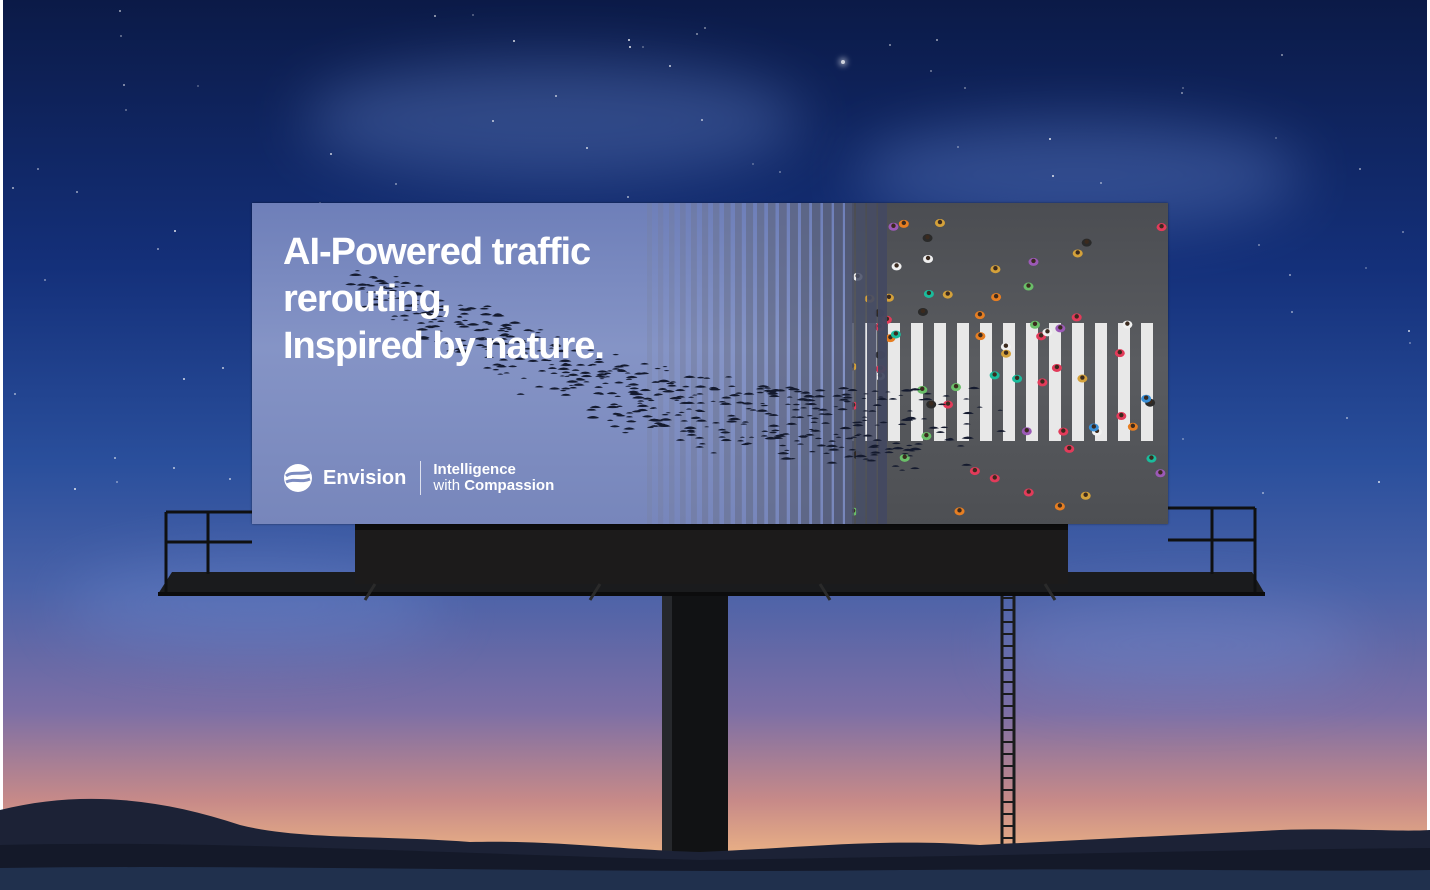 The image size is (1430, 890). I want to click on brand-divider, so click(421, 478).